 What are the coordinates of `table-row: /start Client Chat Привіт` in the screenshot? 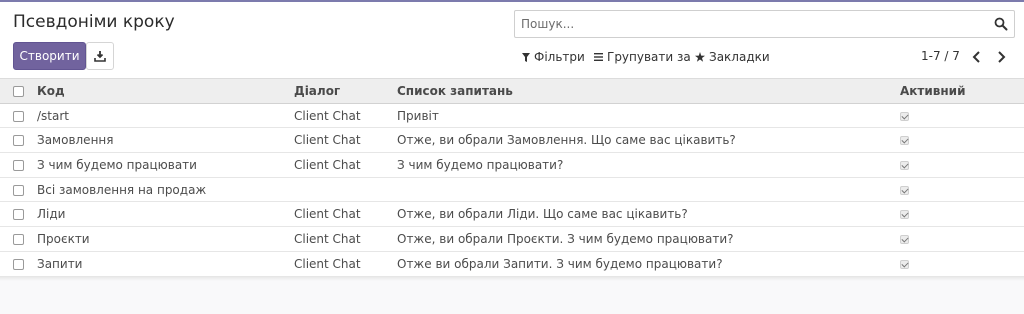 It's located at (512, 116).